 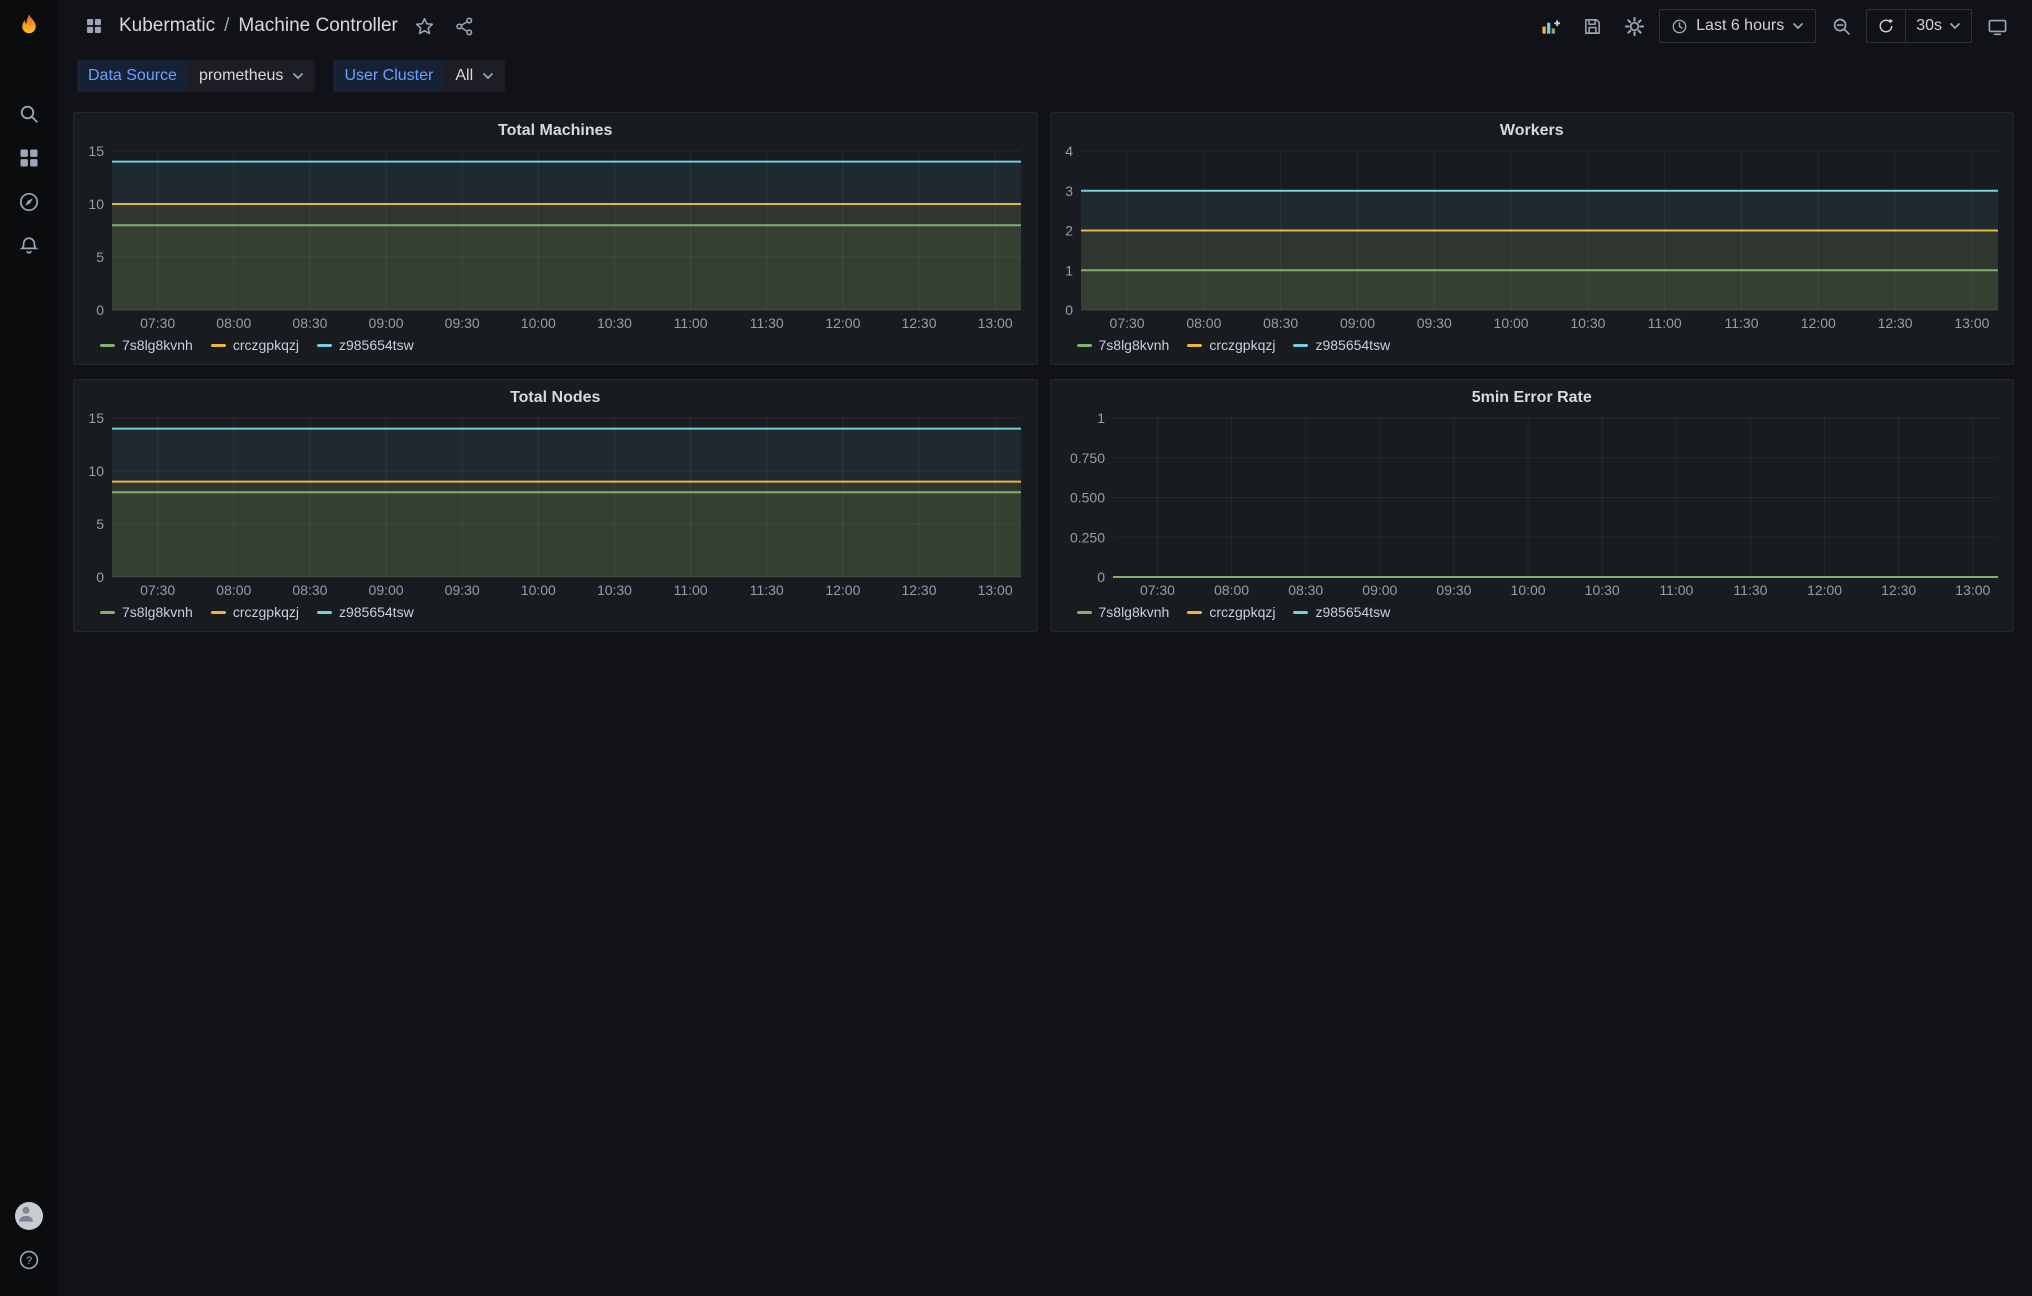 I want to click on svg-text: 1, so click(x=1101, y=418).